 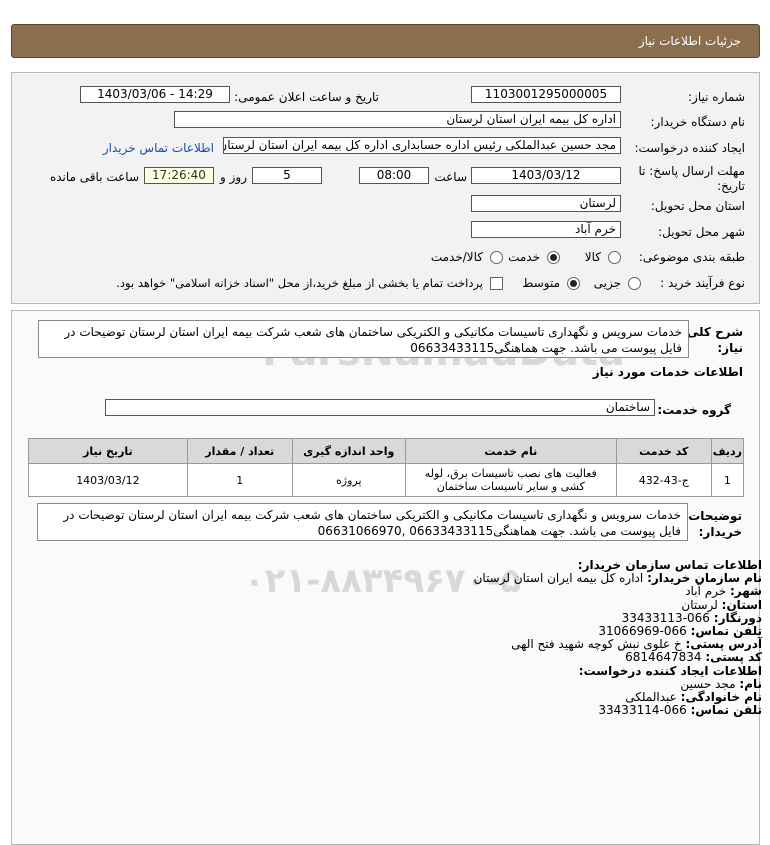 What do you see at coordinates (573, 283) in the screenshot?
I see `process-medium-radio` at bounding box center [573, 283].